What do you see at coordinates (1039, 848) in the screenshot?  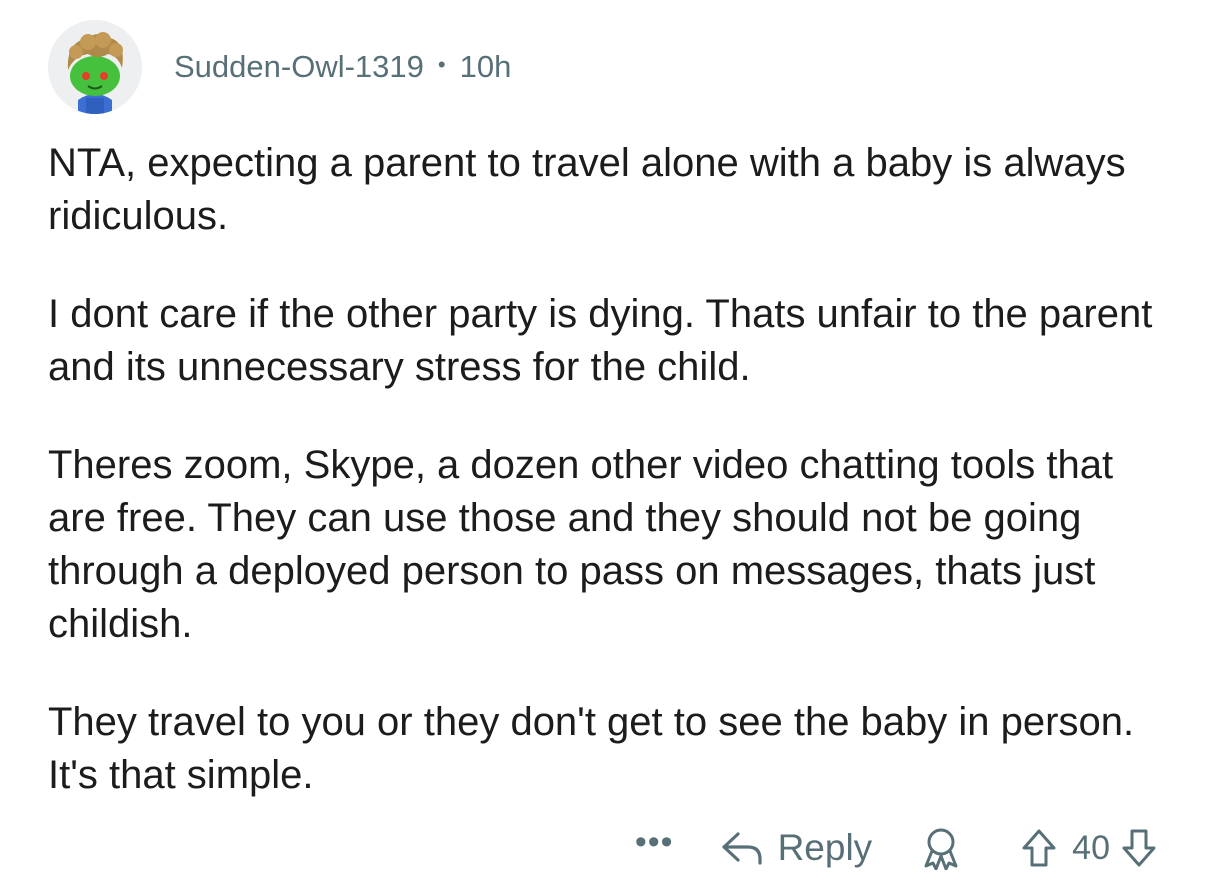 I see `upvote-arrow-icon` at bounding box center [1039, 848].